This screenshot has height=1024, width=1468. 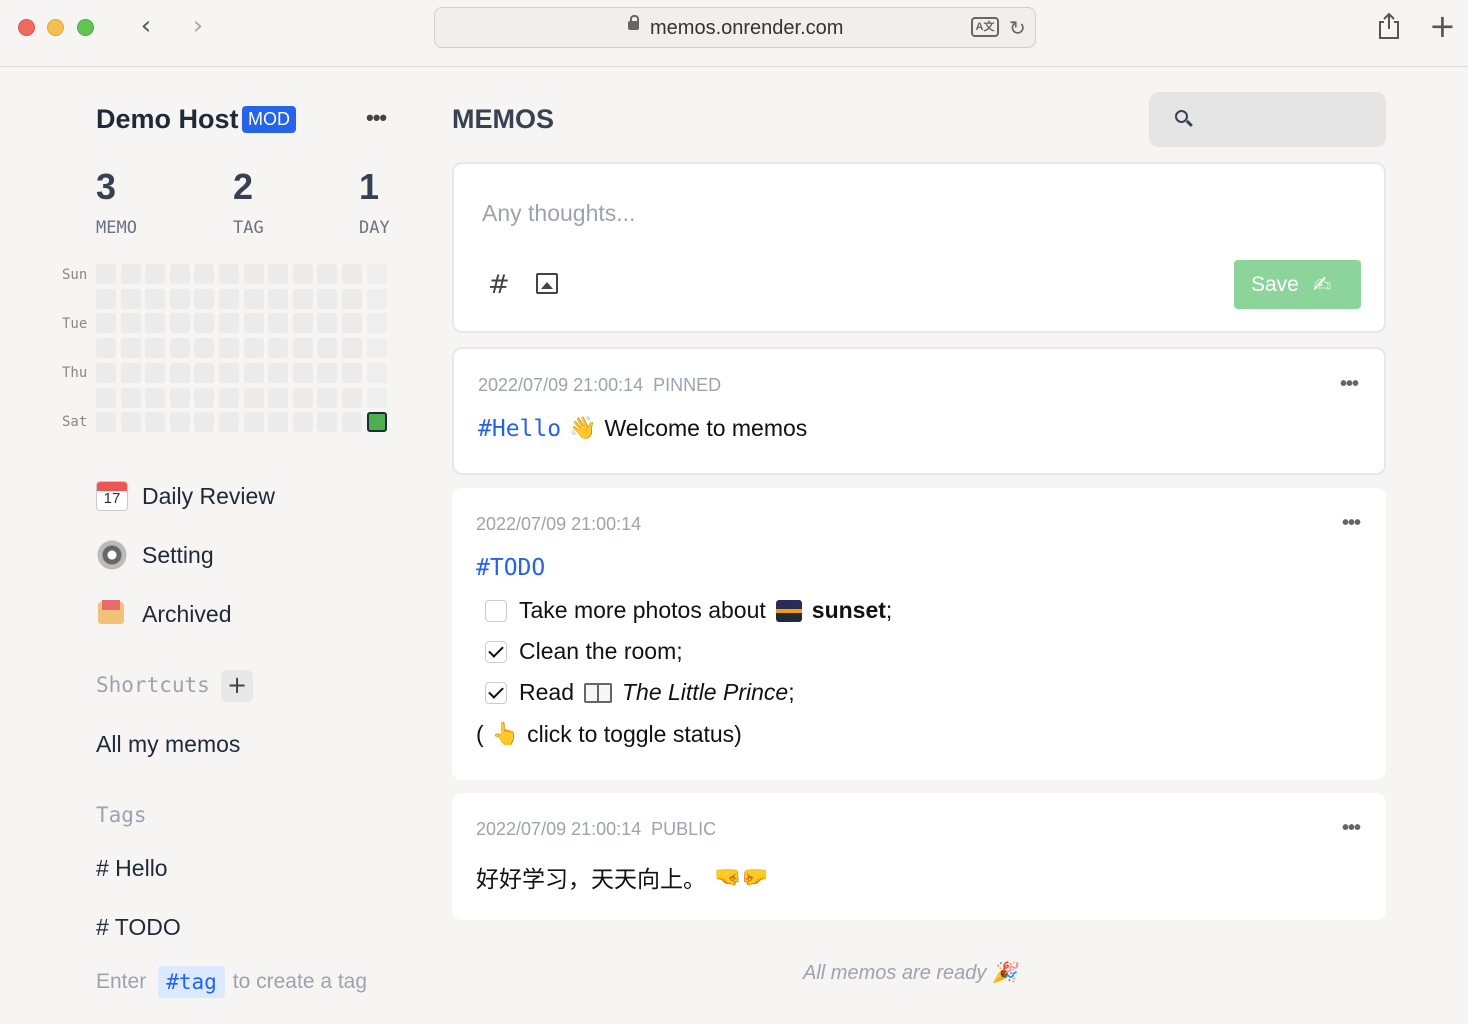 What do you see at coordinates (26, 27) in the screenshot?
I see `close-window-button` at bounding box center [26, 27].